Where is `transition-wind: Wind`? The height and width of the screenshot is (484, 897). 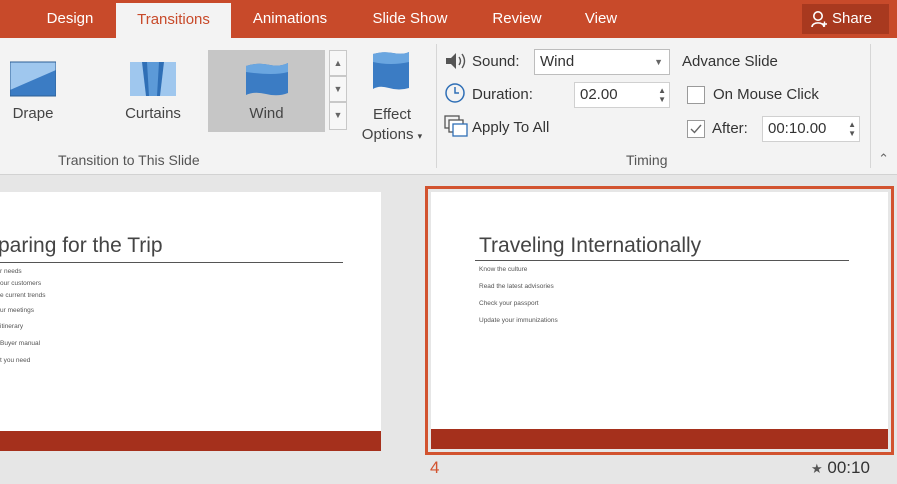
transition-wind: Wind is located at coordinates (266, 91).